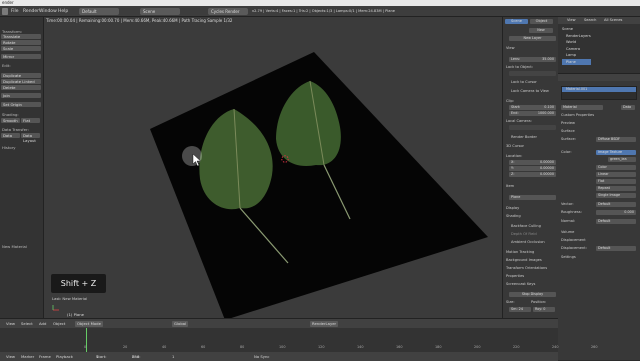 This screenshot has height=361, width=640. I want to click on display-header: Display, so click(531, 208).